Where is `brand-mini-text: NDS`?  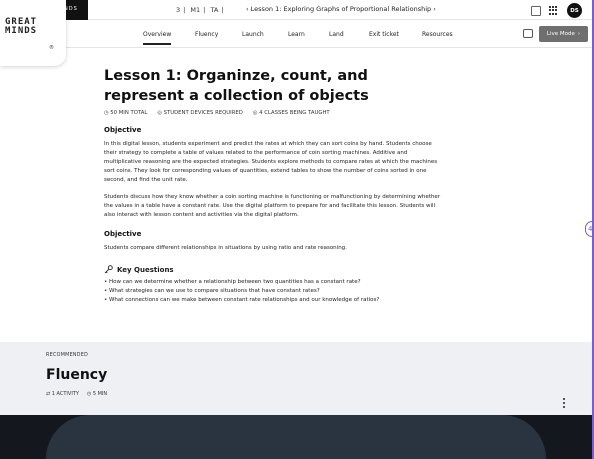 brand-mini-text: NDS is located at coordinates (71, 9).